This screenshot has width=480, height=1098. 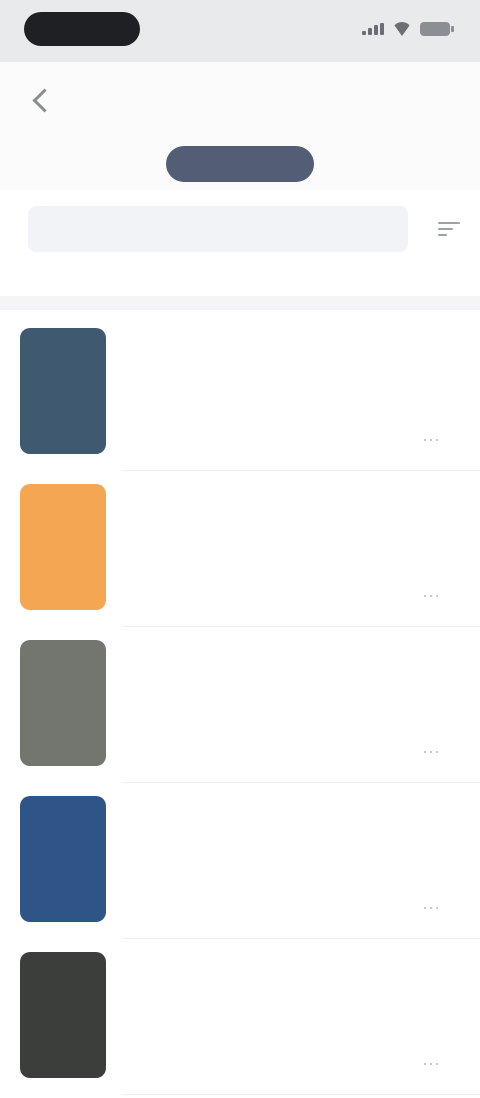 I want to click on filter-bar, so click(x=218, y=229).